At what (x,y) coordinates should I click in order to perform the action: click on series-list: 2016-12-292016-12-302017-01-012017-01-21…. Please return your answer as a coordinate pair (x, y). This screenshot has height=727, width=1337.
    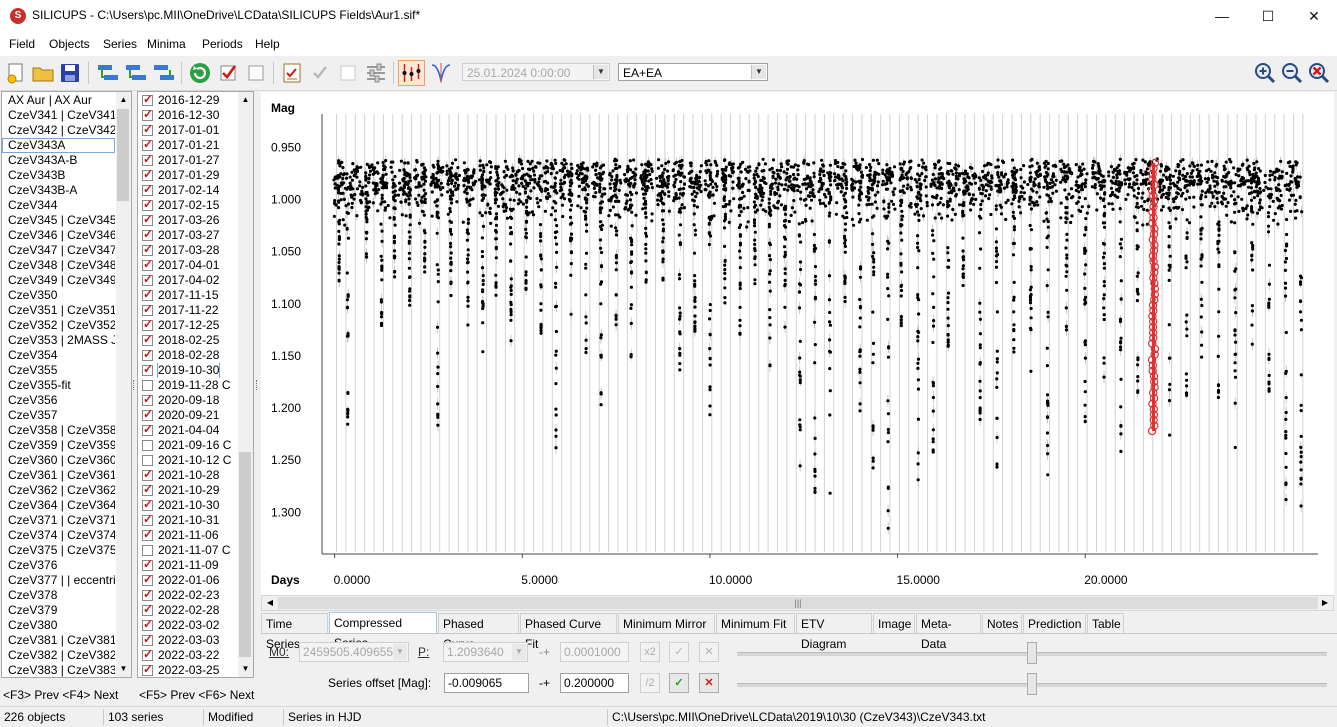
    Looking at the image, I should click on (195, 384).